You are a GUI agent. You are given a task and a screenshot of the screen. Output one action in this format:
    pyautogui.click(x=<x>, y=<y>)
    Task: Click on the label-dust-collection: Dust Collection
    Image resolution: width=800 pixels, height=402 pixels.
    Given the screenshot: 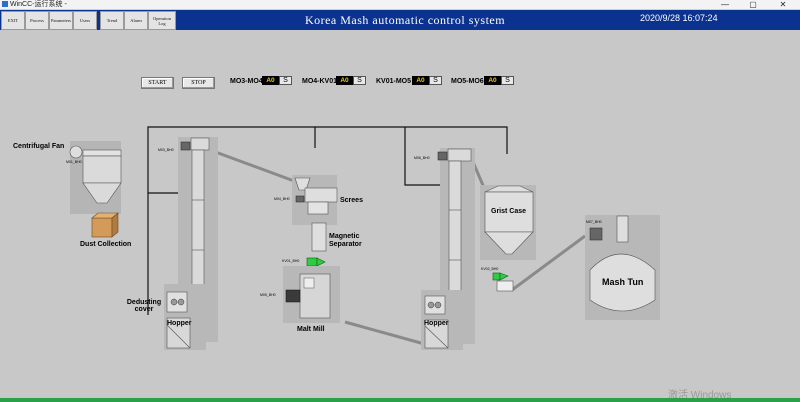 What is the action you would take?
    pyautogui.click(x=106, y=244)
    